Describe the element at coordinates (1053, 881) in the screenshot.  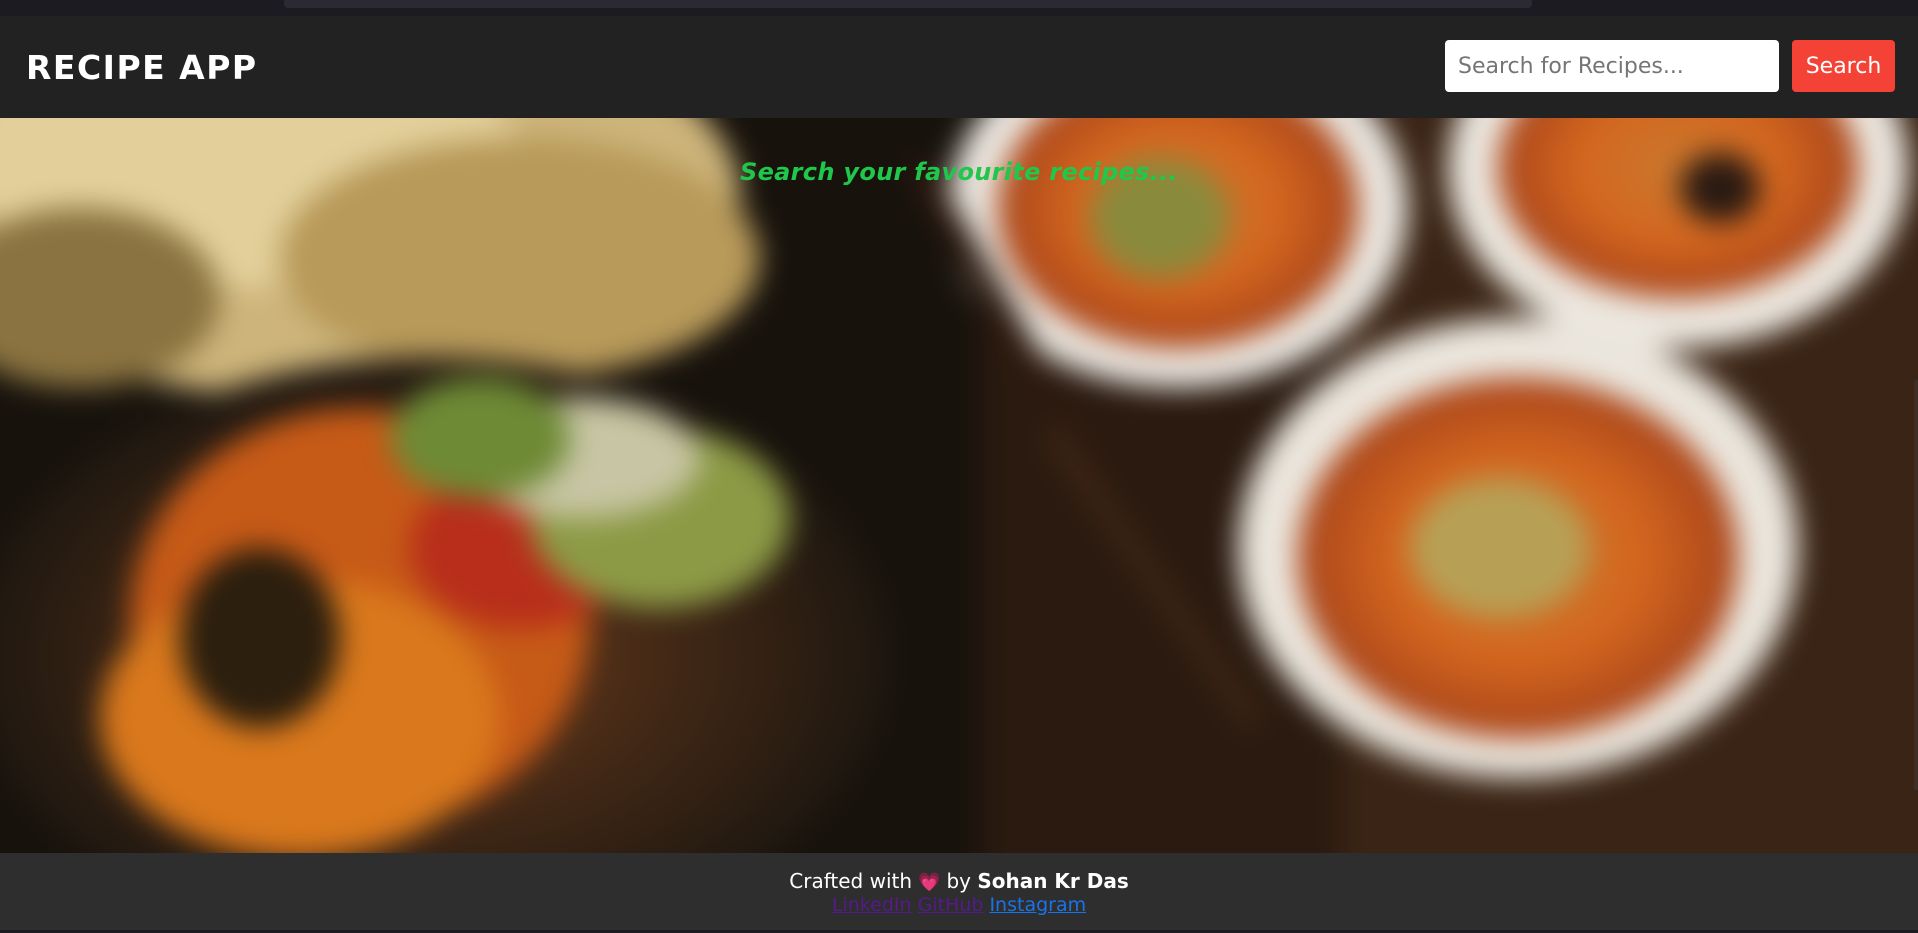
I see `author-name: Sohan Kr Das` at that location.